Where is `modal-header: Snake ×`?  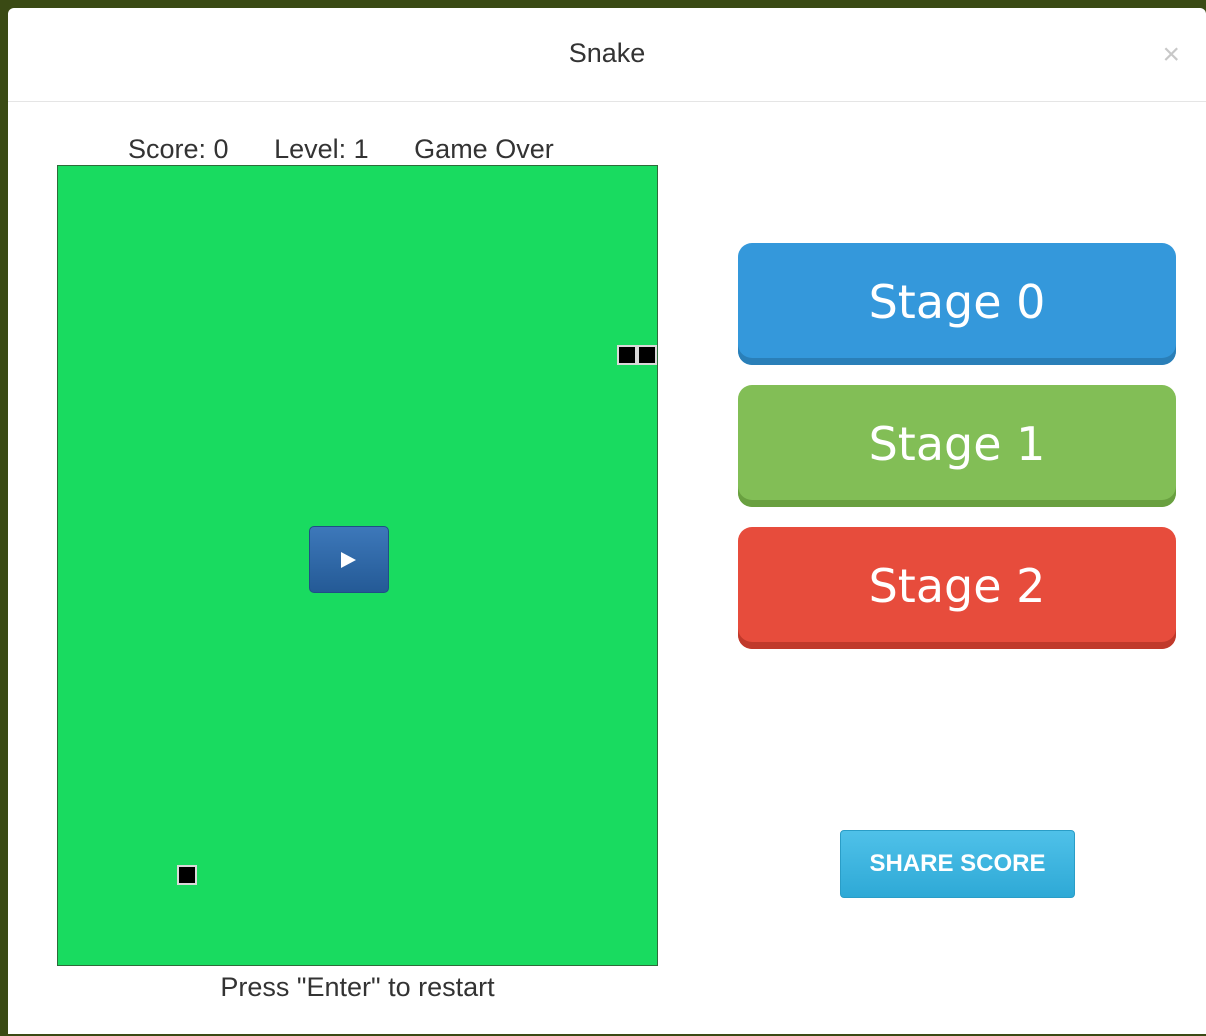 modal-header: Snake × is located at coordinates (607, 55).